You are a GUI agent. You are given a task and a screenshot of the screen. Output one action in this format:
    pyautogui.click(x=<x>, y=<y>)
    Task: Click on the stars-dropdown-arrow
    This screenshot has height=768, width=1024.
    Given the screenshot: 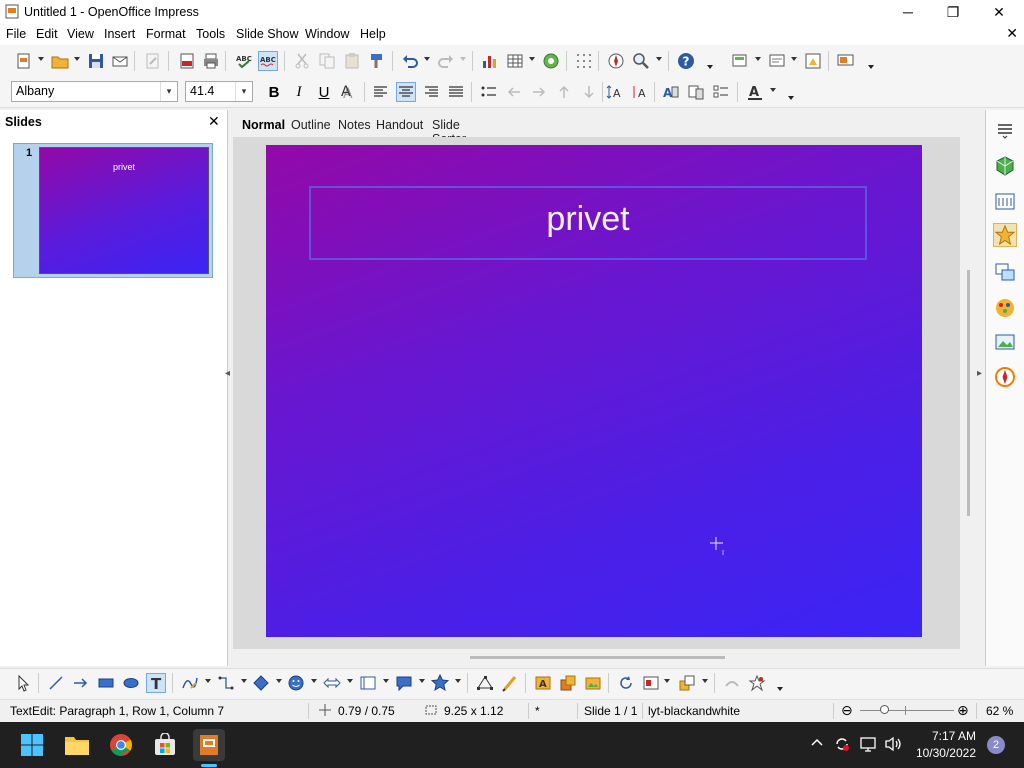 What is the action you would take?
    pyautogui.click(x=458, y=681)
    